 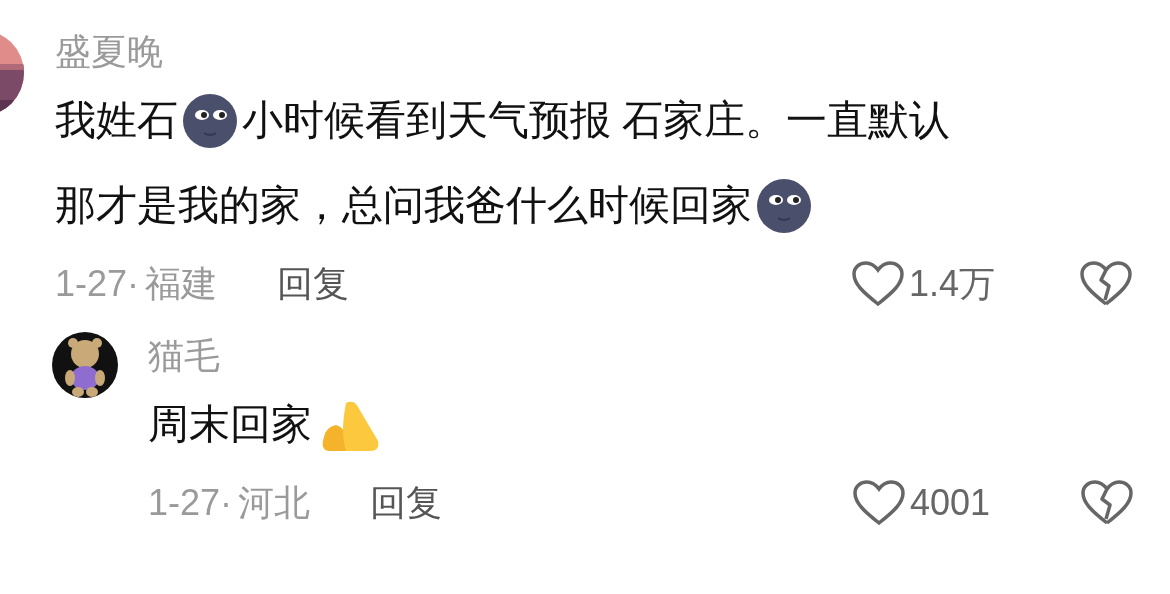 What do you see at coordinates (953, 284) in the screenshot?
I see `like-count: 1.4万` at bounding box center [953, 284].